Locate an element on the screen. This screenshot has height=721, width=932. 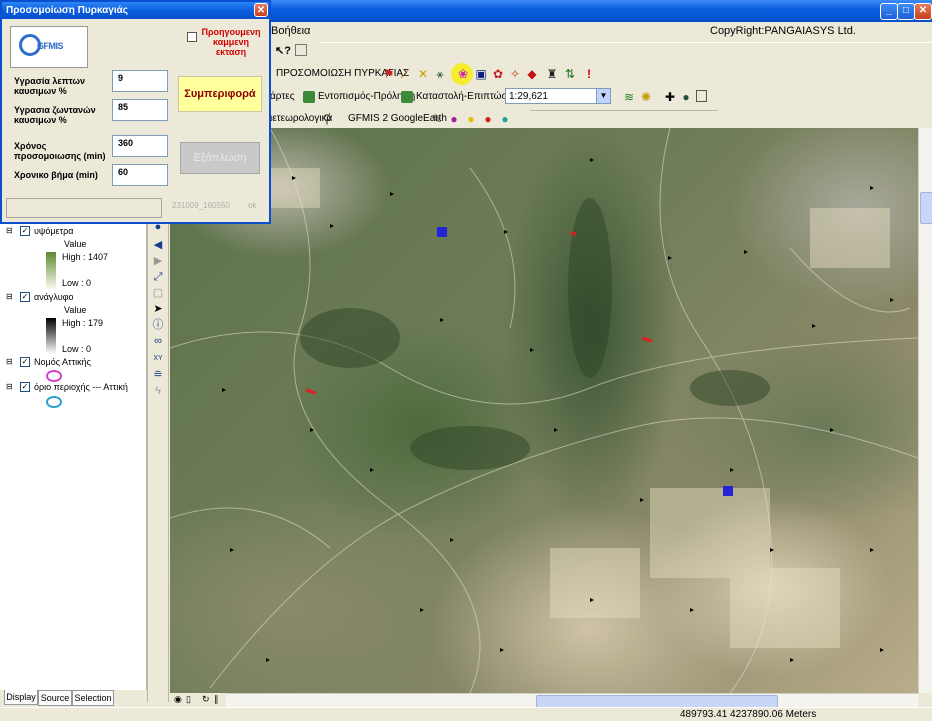
back-arrow-icon: ◀ is located at coordinates (158, 245).